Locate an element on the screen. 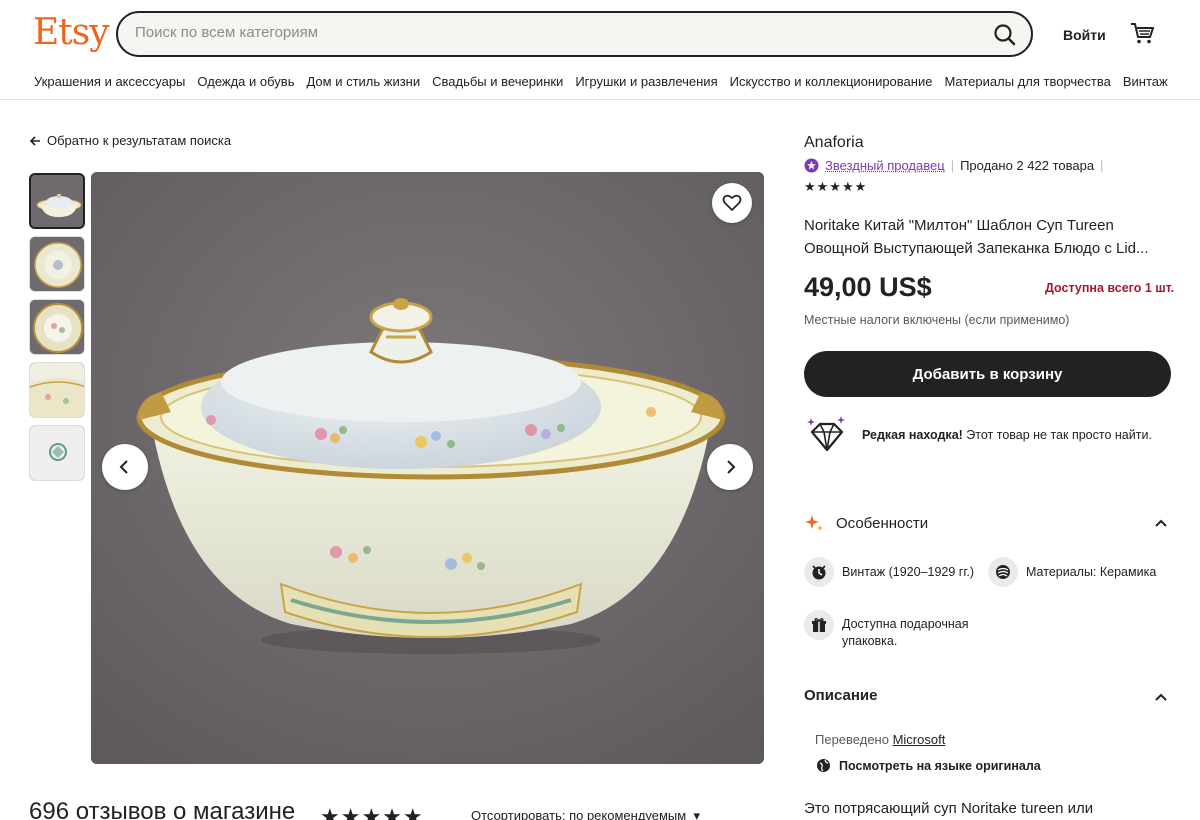  search-icon is located at coordinates (1005, 35).